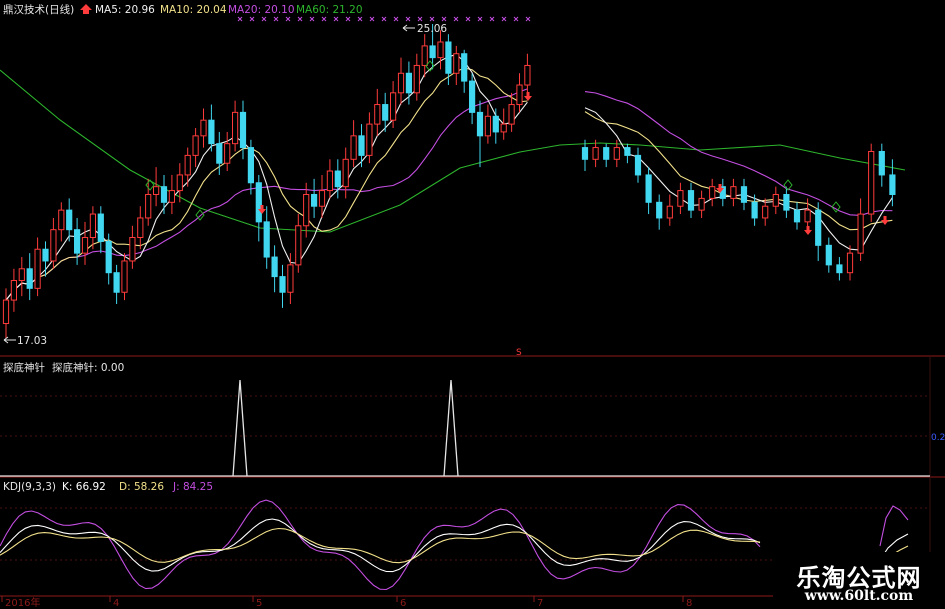 The width and height of the screenshot is (945, 609). What do you see at coordinates (141, 487) in the screenshot?
I see `kdj-d-label: D: 58.26` at bounding box center [141, 487].